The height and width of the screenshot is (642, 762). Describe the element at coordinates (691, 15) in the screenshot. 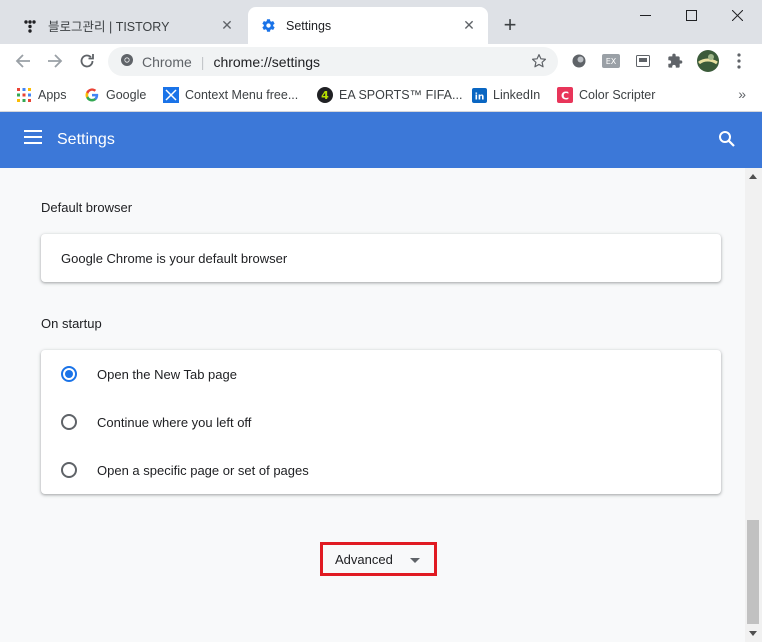

I see `maximize-icon` at that location.